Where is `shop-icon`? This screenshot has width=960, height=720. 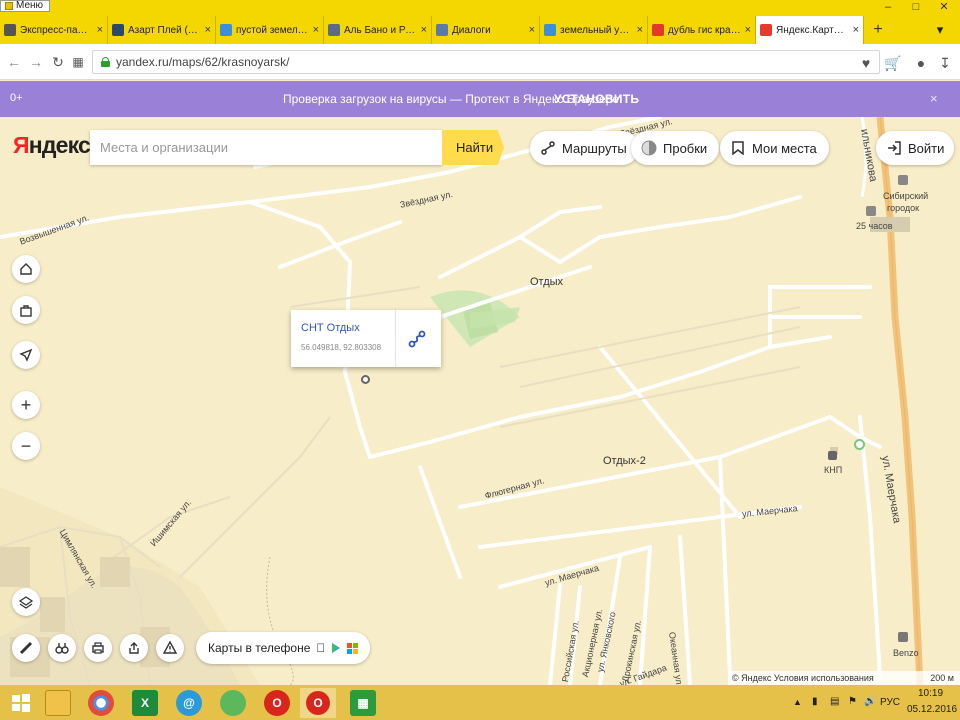
shop-icon is located at coordinates (903, 180).